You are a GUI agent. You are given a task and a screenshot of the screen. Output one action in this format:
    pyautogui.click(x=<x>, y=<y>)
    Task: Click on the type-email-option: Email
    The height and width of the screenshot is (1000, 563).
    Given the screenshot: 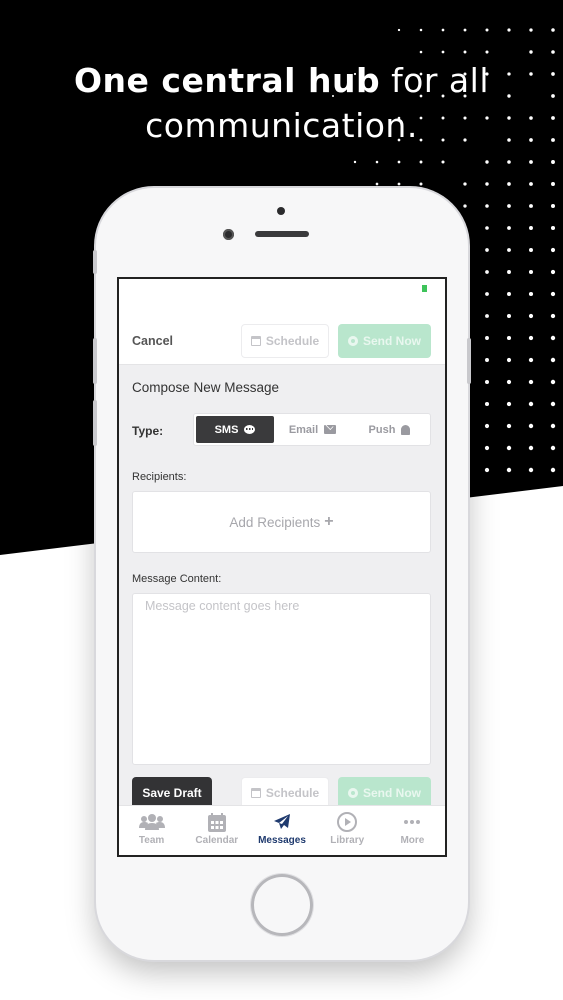 What is the action you would take?
    pyautogui.click(x=312, y=429)
    